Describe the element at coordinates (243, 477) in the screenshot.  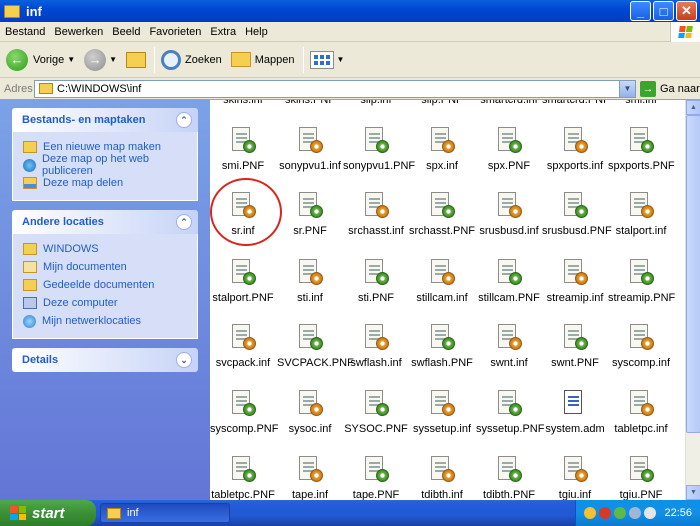
I see `file-item: tabletpc.PNF` at that location.